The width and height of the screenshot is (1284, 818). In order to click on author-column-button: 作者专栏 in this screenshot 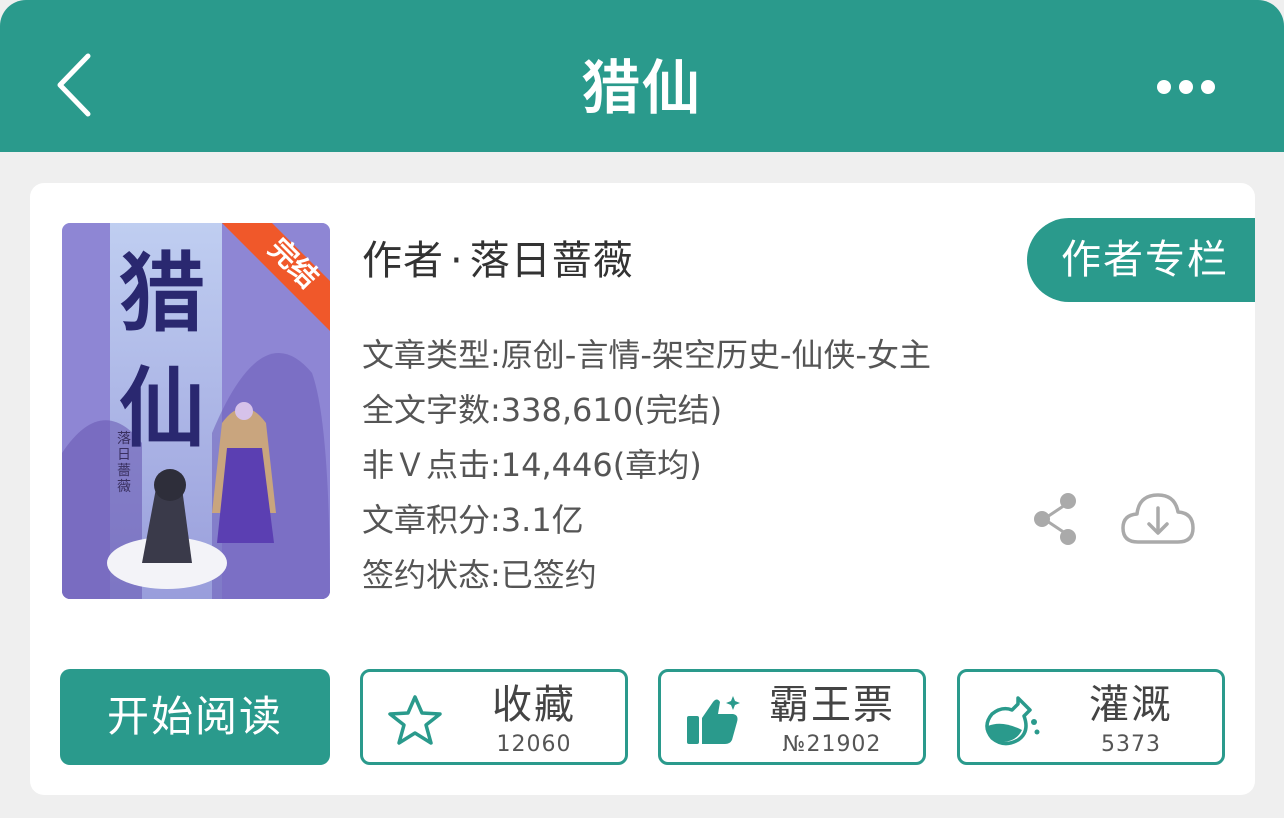, I will do `click(1141, 260)`.